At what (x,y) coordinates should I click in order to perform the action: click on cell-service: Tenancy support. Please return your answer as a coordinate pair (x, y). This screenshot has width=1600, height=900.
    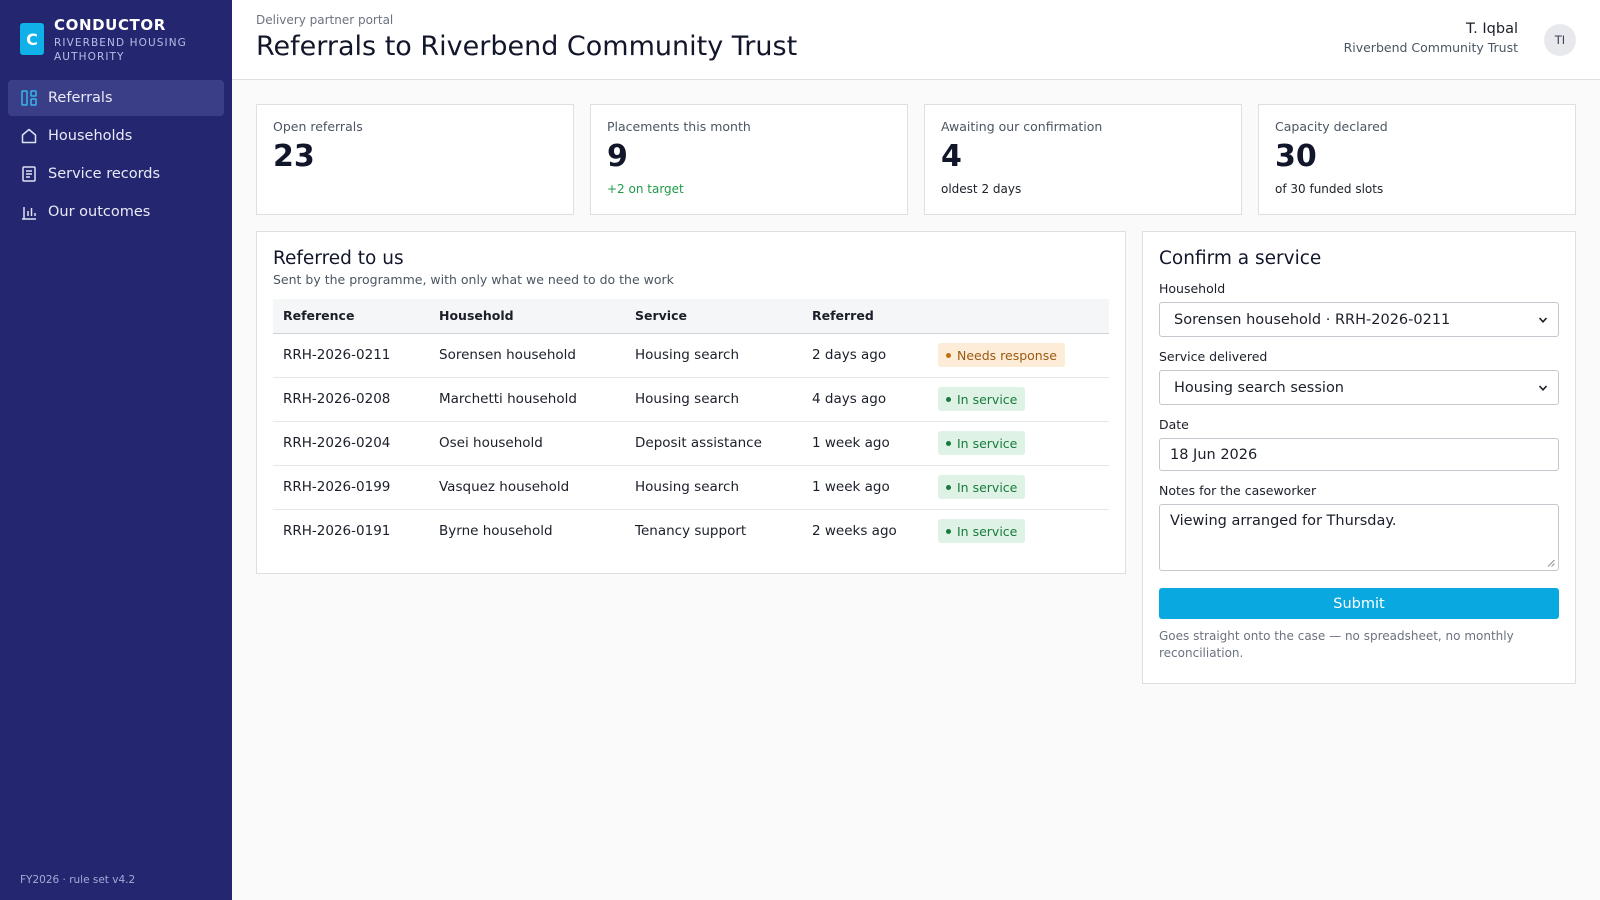
    Looking at the image, I should click on (691, 531).